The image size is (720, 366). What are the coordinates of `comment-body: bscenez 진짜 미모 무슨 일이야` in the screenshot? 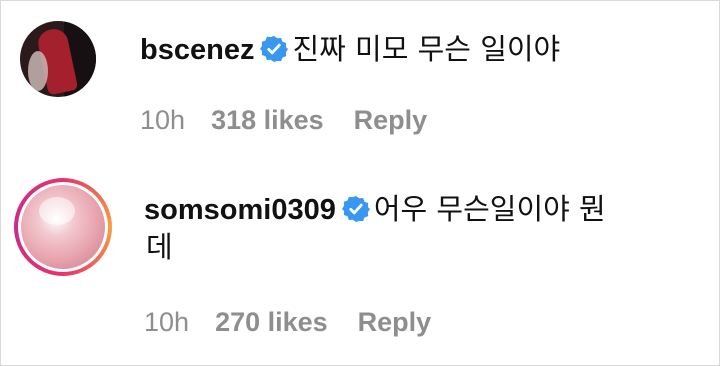 It's located at (350, 49).